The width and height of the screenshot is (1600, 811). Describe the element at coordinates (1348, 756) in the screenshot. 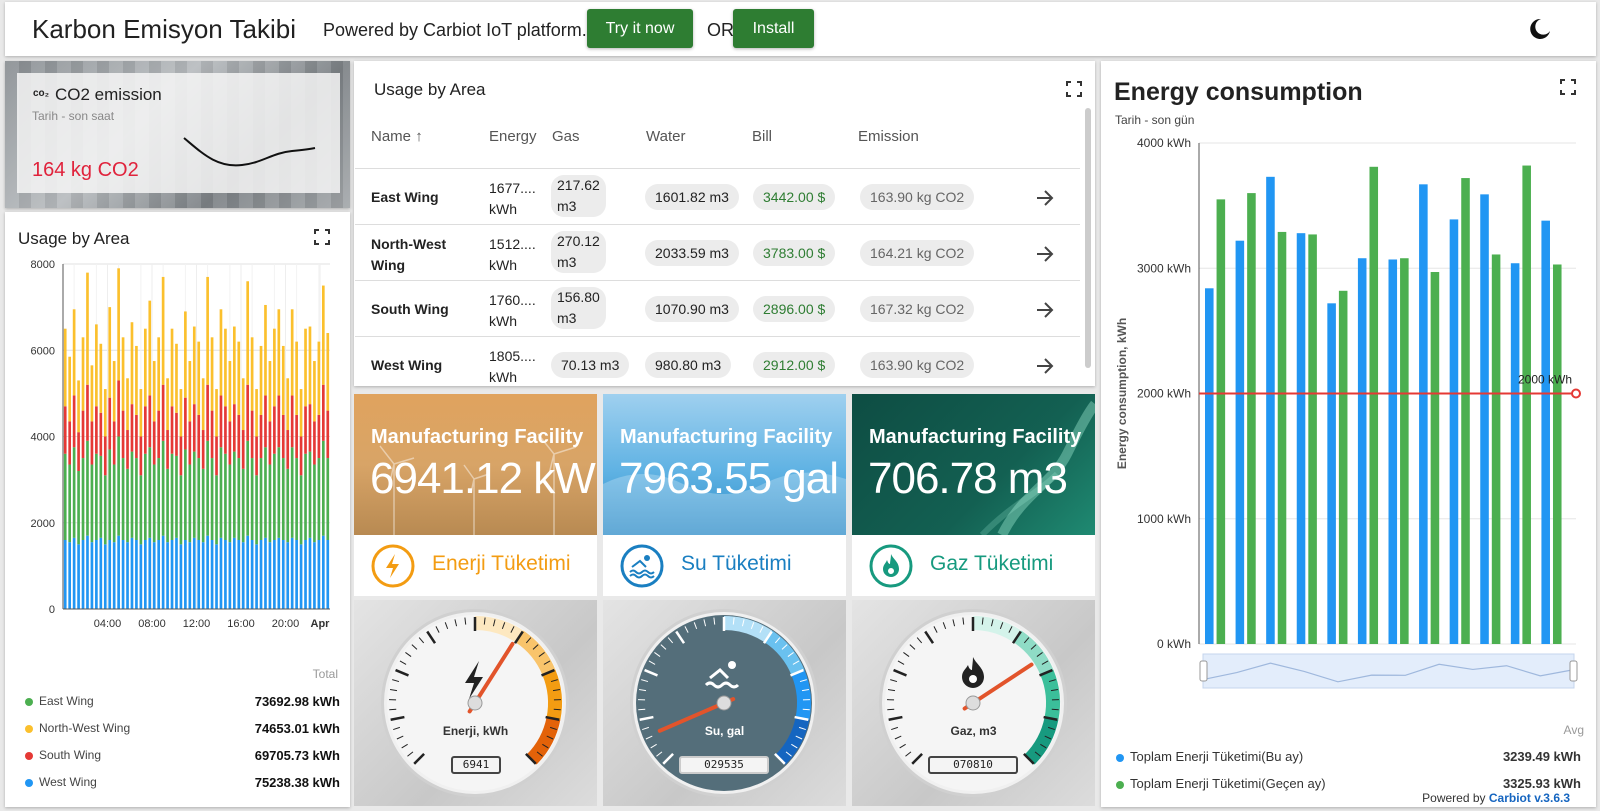

I see `legend-this-month: Toplam Enerji Tüketimi(Bu ay) 3239.49 kWh` at that location.